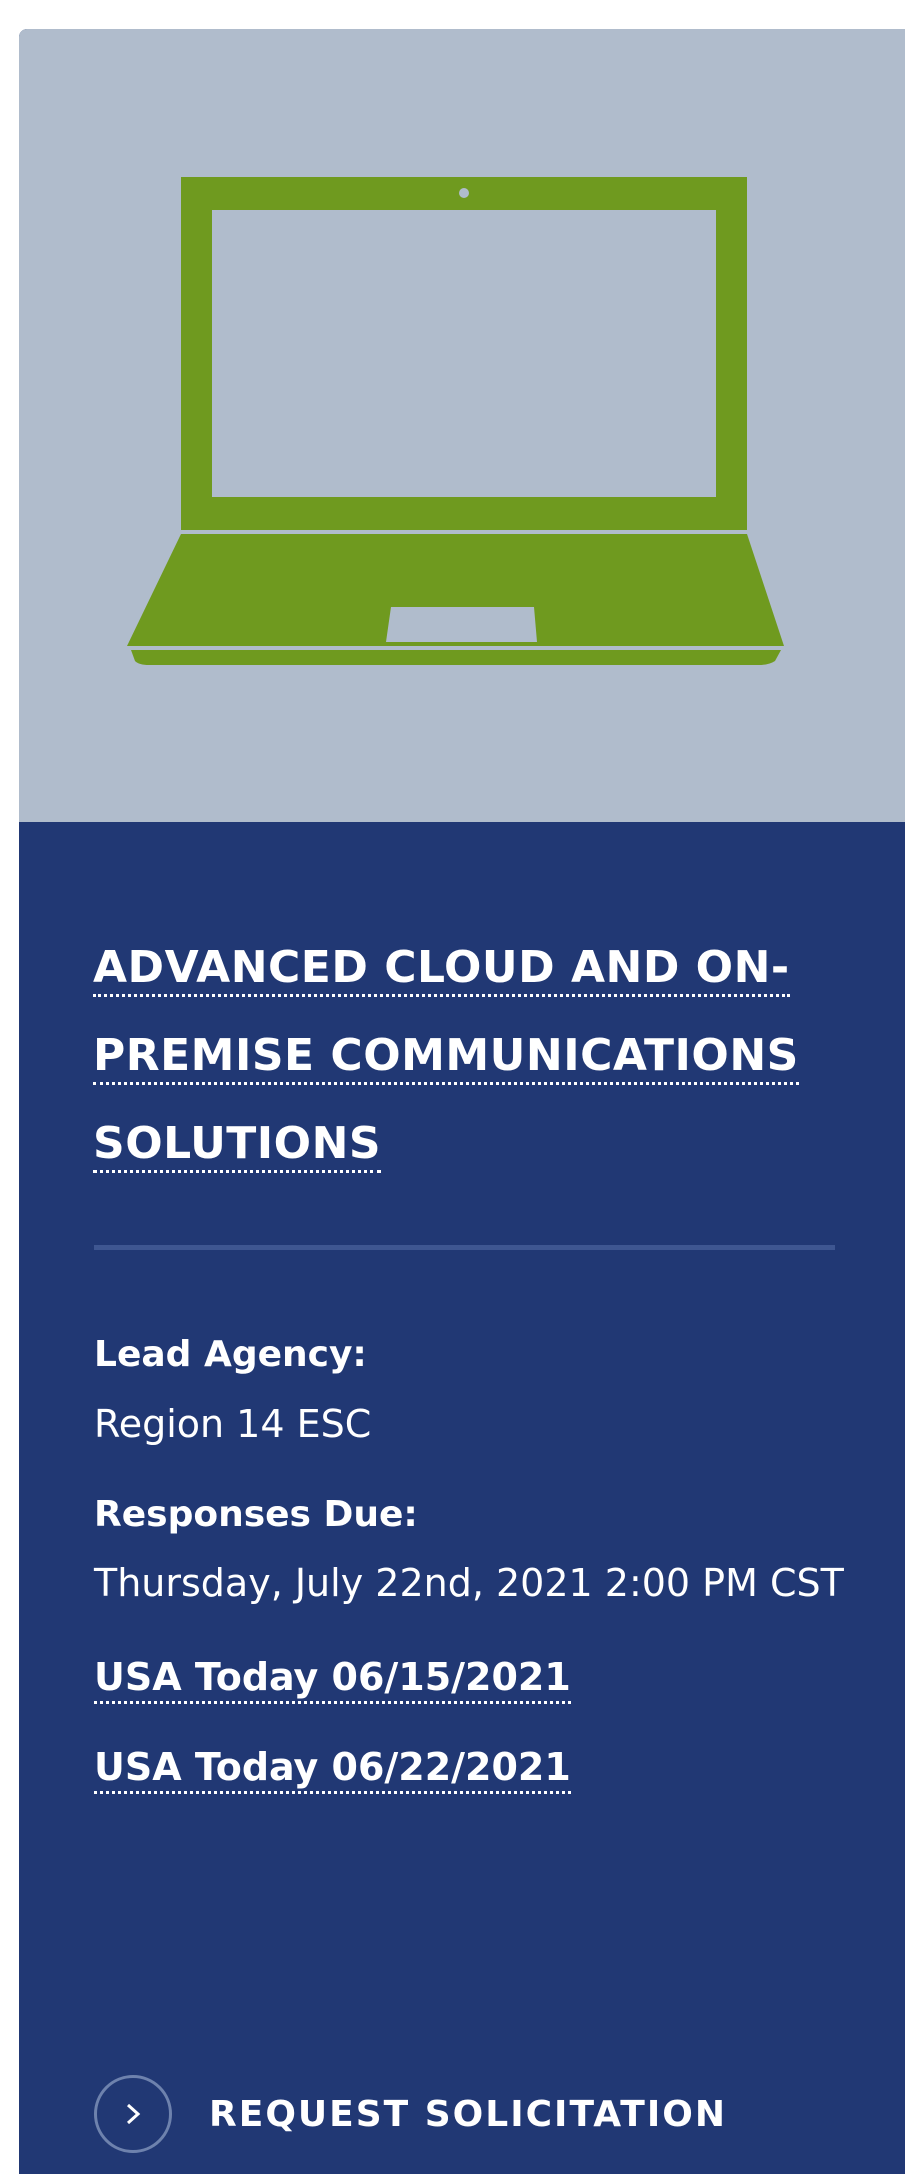  What do you see at coordinates (332, 1678) in the screenshot?
I see `notice-link: USA Today 06/15/2021` at bounding box center [332, 1678].